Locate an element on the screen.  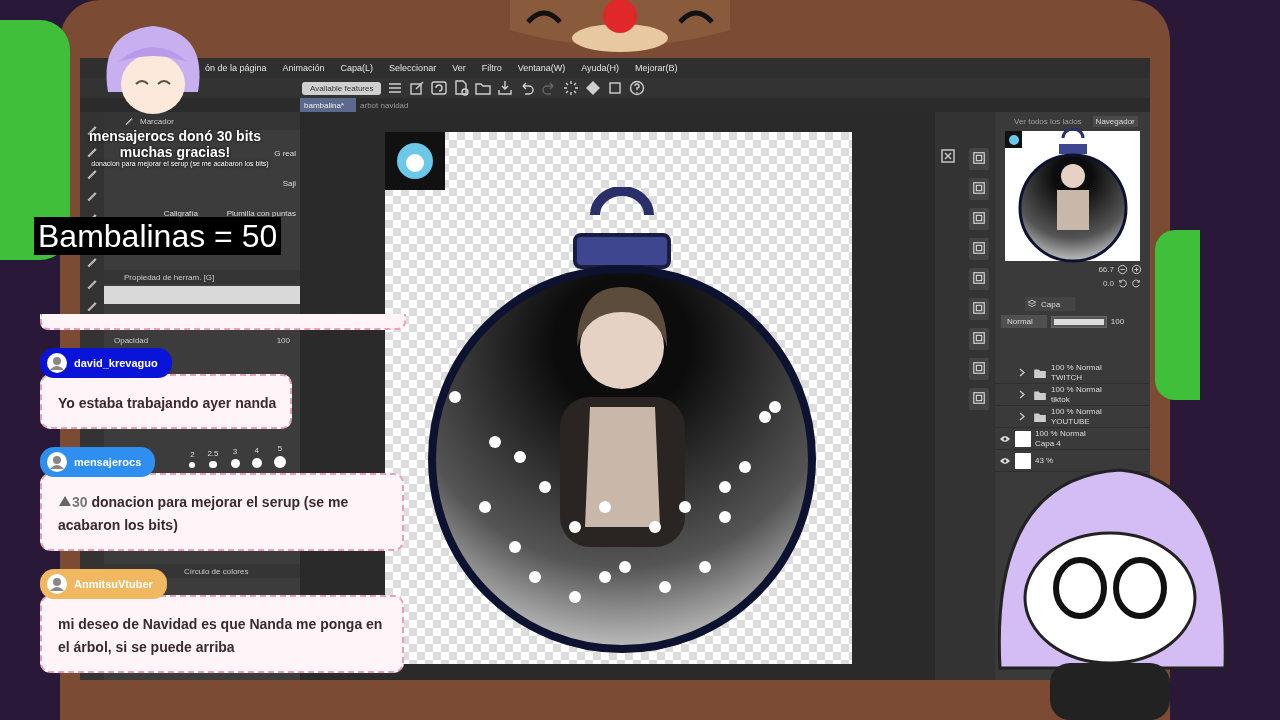
panel-title: Propiedad de herram. [G] is located at coordinates (169, 277).